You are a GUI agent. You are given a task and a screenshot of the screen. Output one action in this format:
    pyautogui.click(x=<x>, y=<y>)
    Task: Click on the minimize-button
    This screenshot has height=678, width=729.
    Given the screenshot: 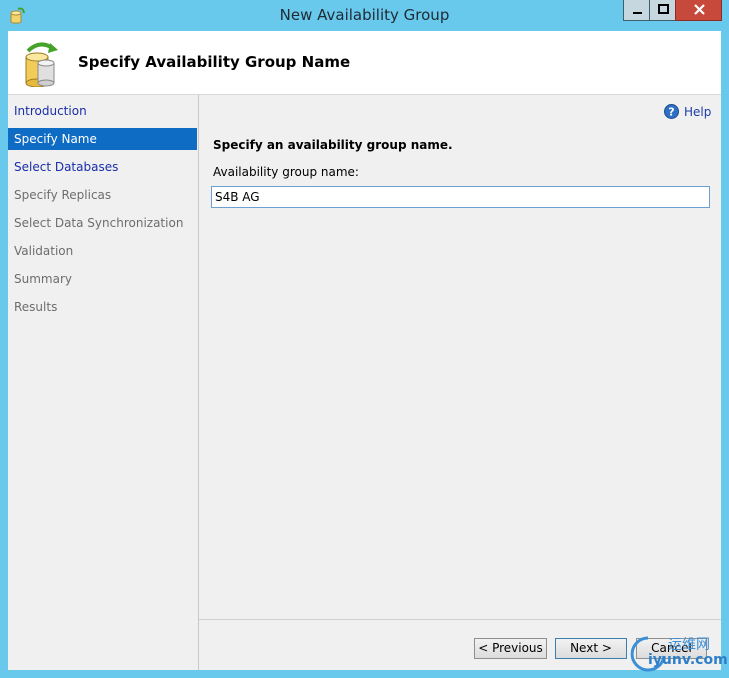 What is the action you would take?
    pyautogui.click(x=636, y=10)
    